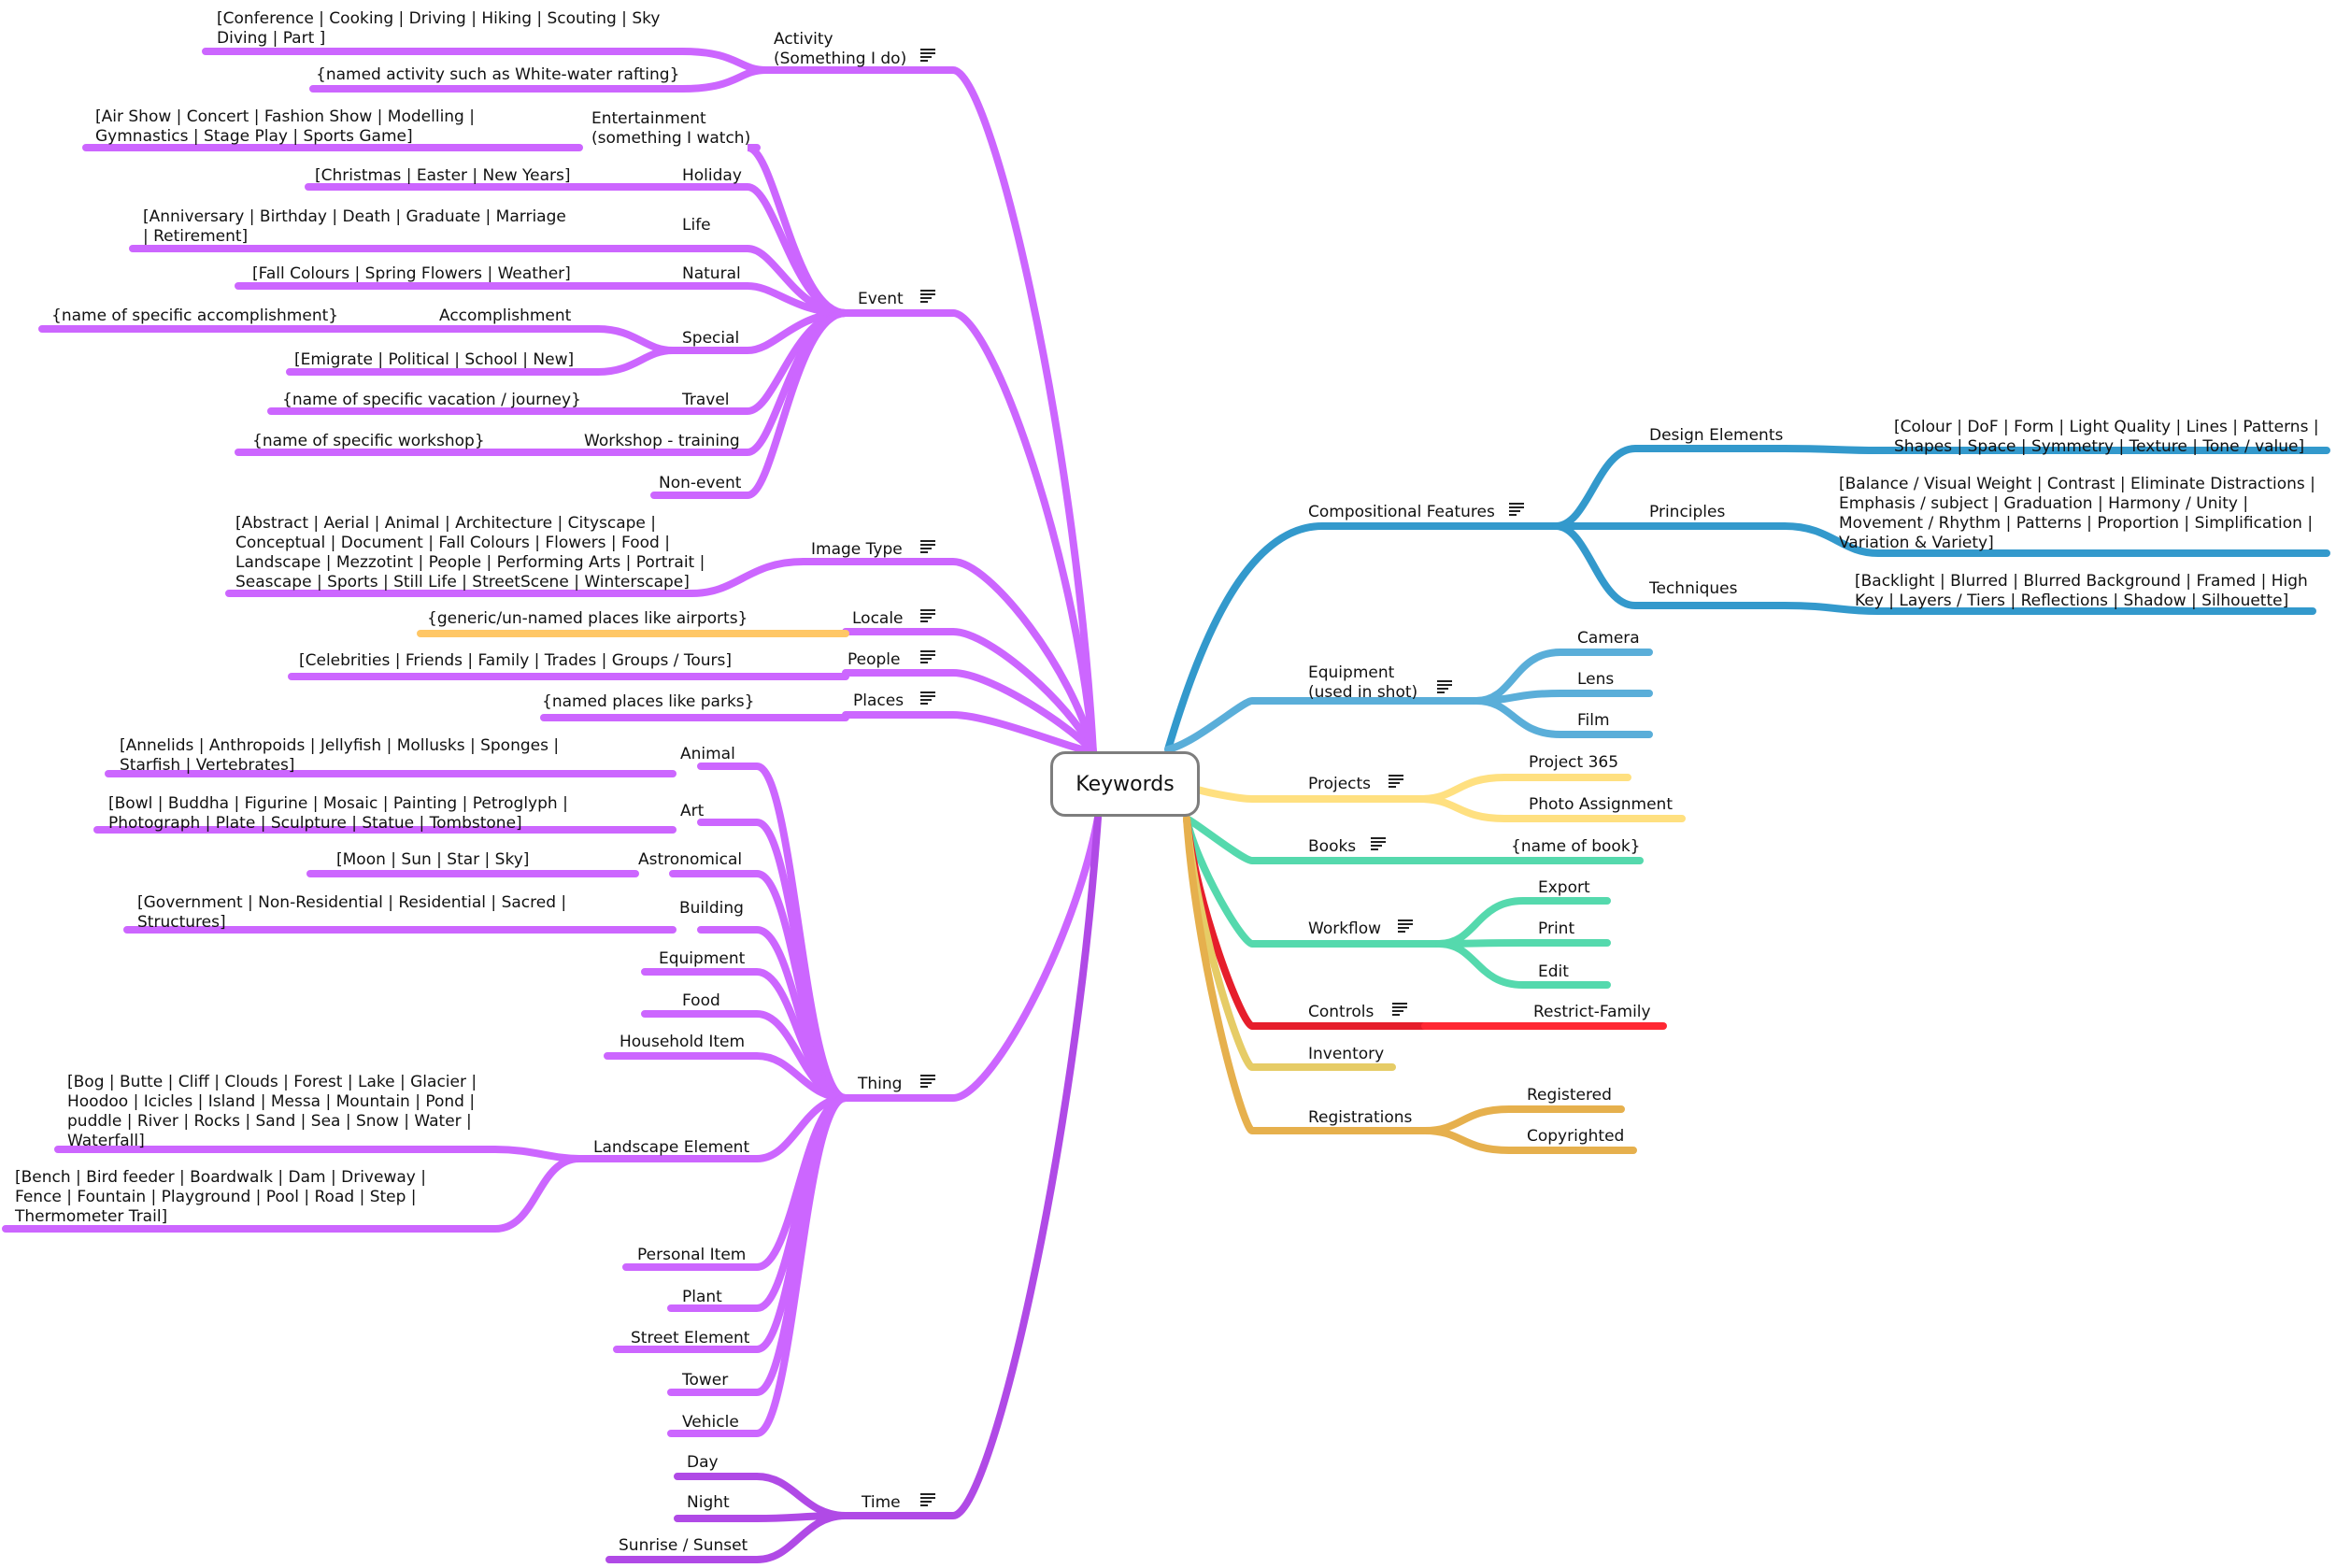  I want to click on leaf-workshop-training: {name of specific workshop}, so click(368, 442).